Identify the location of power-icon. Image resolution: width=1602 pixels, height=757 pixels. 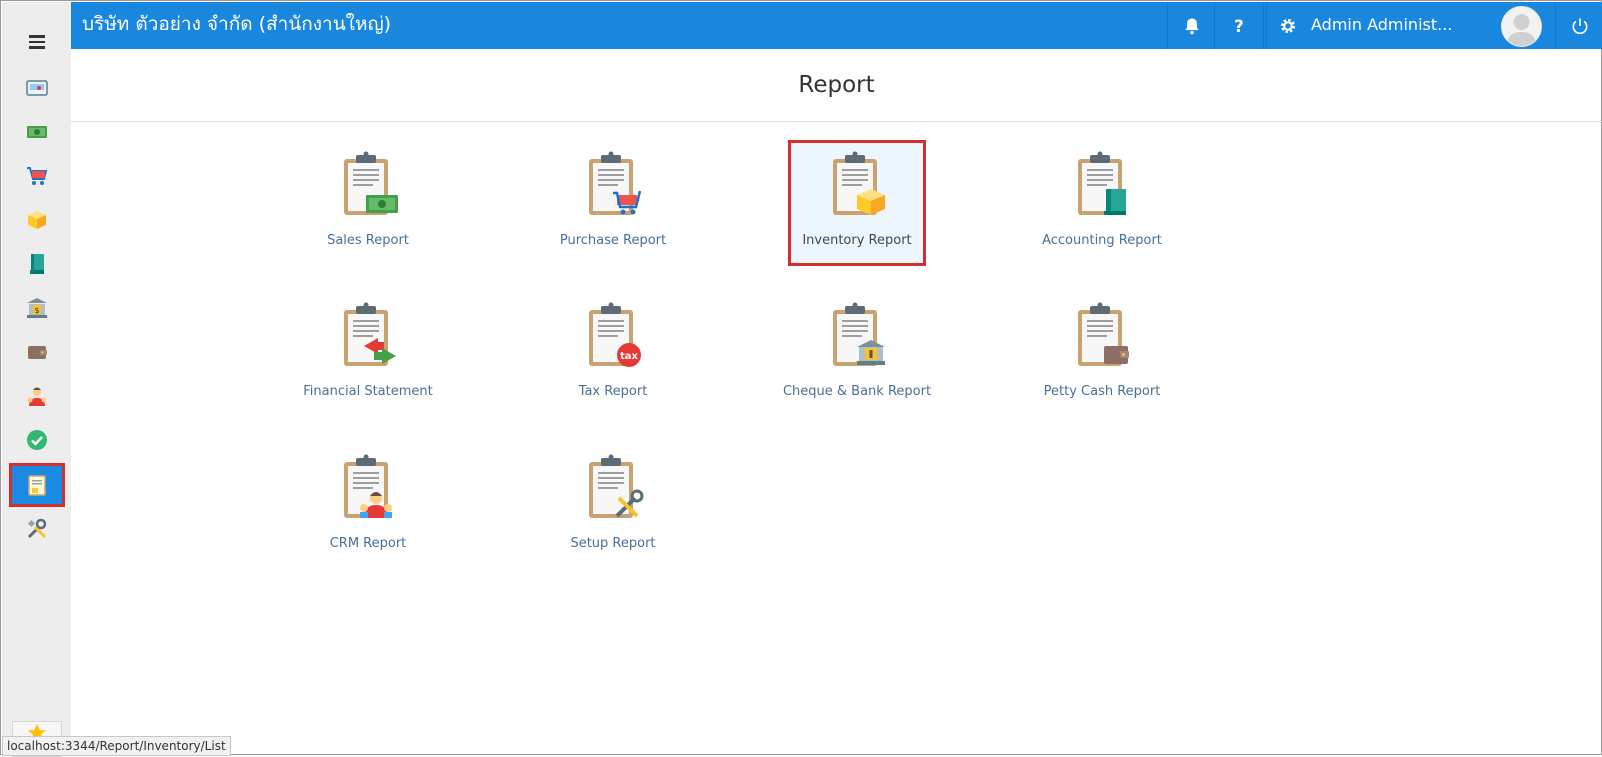
(1579, 26).